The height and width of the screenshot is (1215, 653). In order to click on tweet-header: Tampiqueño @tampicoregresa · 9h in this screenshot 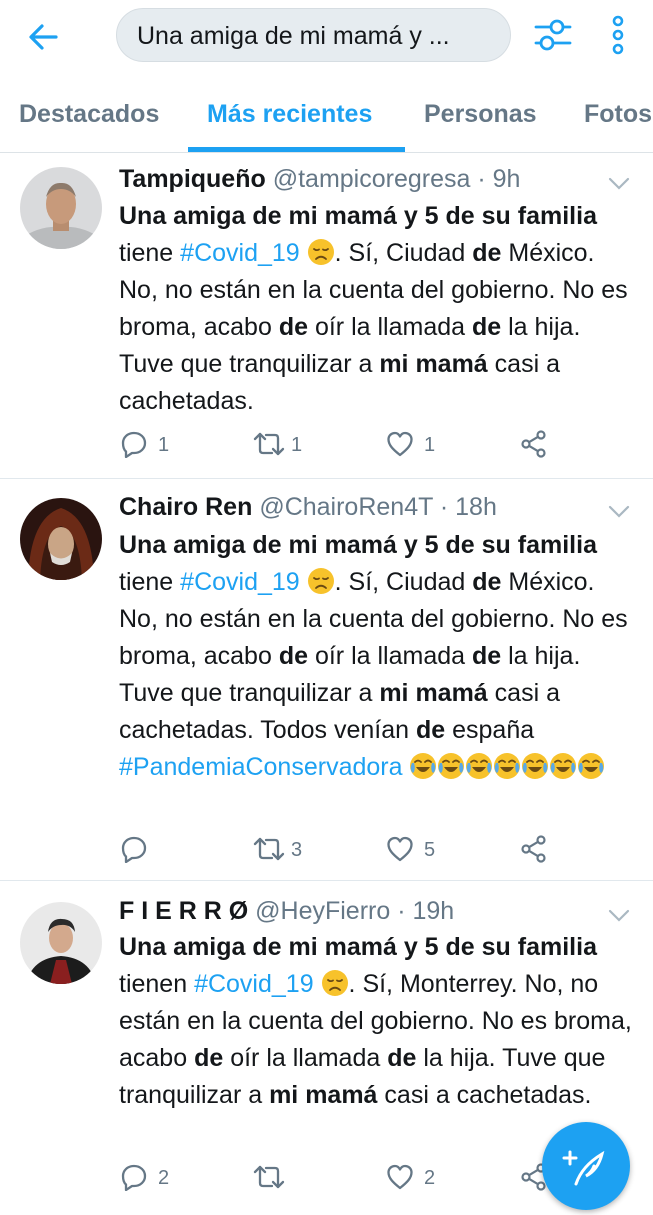, I will do `click(319, 179)`.